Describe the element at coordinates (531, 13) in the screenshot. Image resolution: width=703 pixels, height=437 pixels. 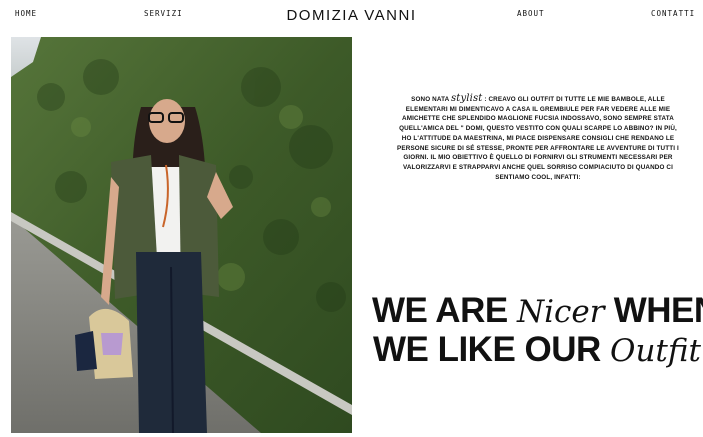
I see `nav-link-about: ABOUT` at that location.